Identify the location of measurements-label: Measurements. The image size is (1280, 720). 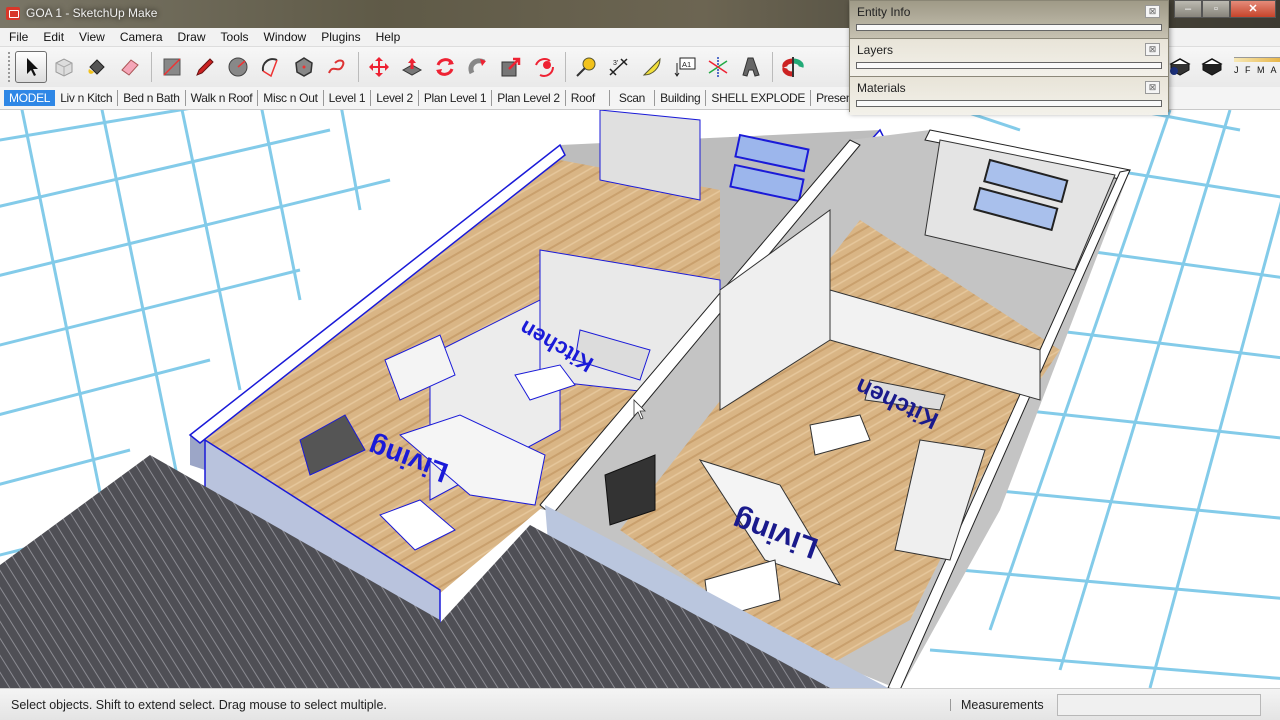
(1002, 705).